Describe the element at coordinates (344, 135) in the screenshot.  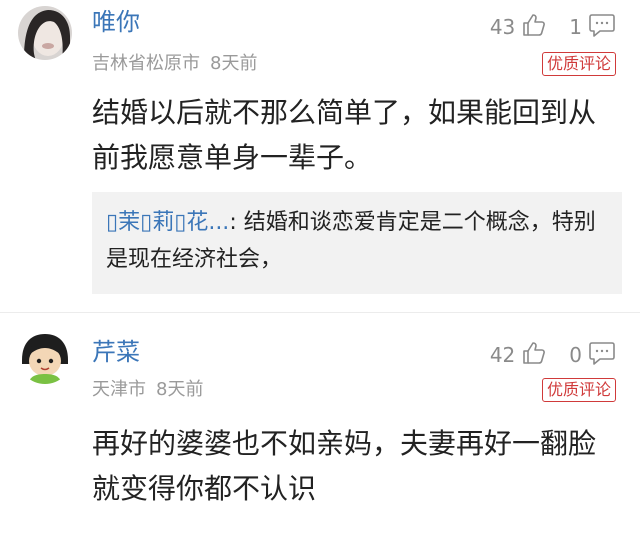
I see `comment-text: 结婚以后就不那么简单了，如果能回到从前我愿意单身一辈子。` at that location.